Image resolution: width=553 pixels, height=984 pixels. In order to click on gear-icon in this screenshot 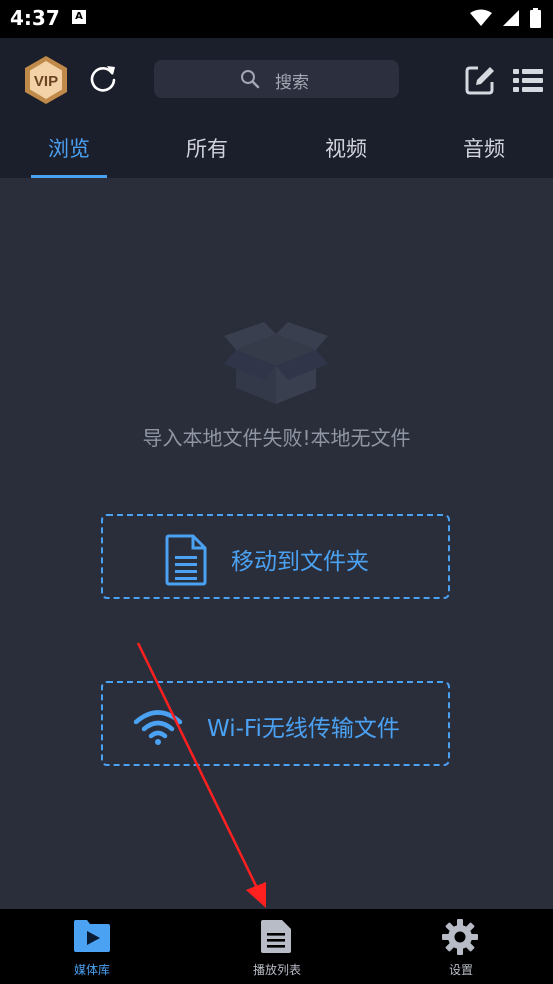, I will do `click(460, 937)`.